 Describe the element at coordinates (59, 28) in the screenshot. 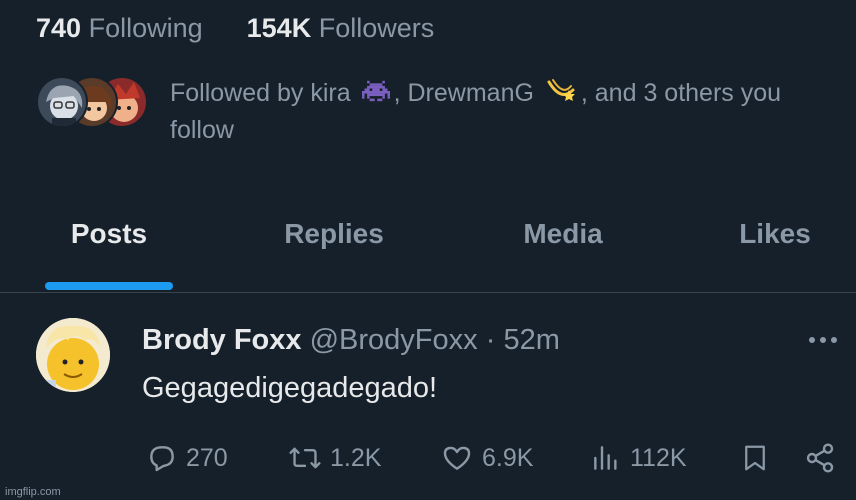

I see `following-count: 740` at that location.